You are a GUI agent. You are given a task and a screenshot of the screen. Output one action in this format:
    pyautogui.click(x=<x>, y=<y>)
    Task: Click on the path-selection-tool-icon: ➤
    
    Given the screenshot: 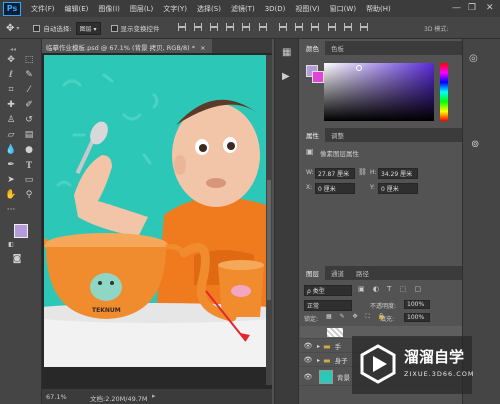 What is the action you would take?
    pyautogui.click(x=11, y=180)
    